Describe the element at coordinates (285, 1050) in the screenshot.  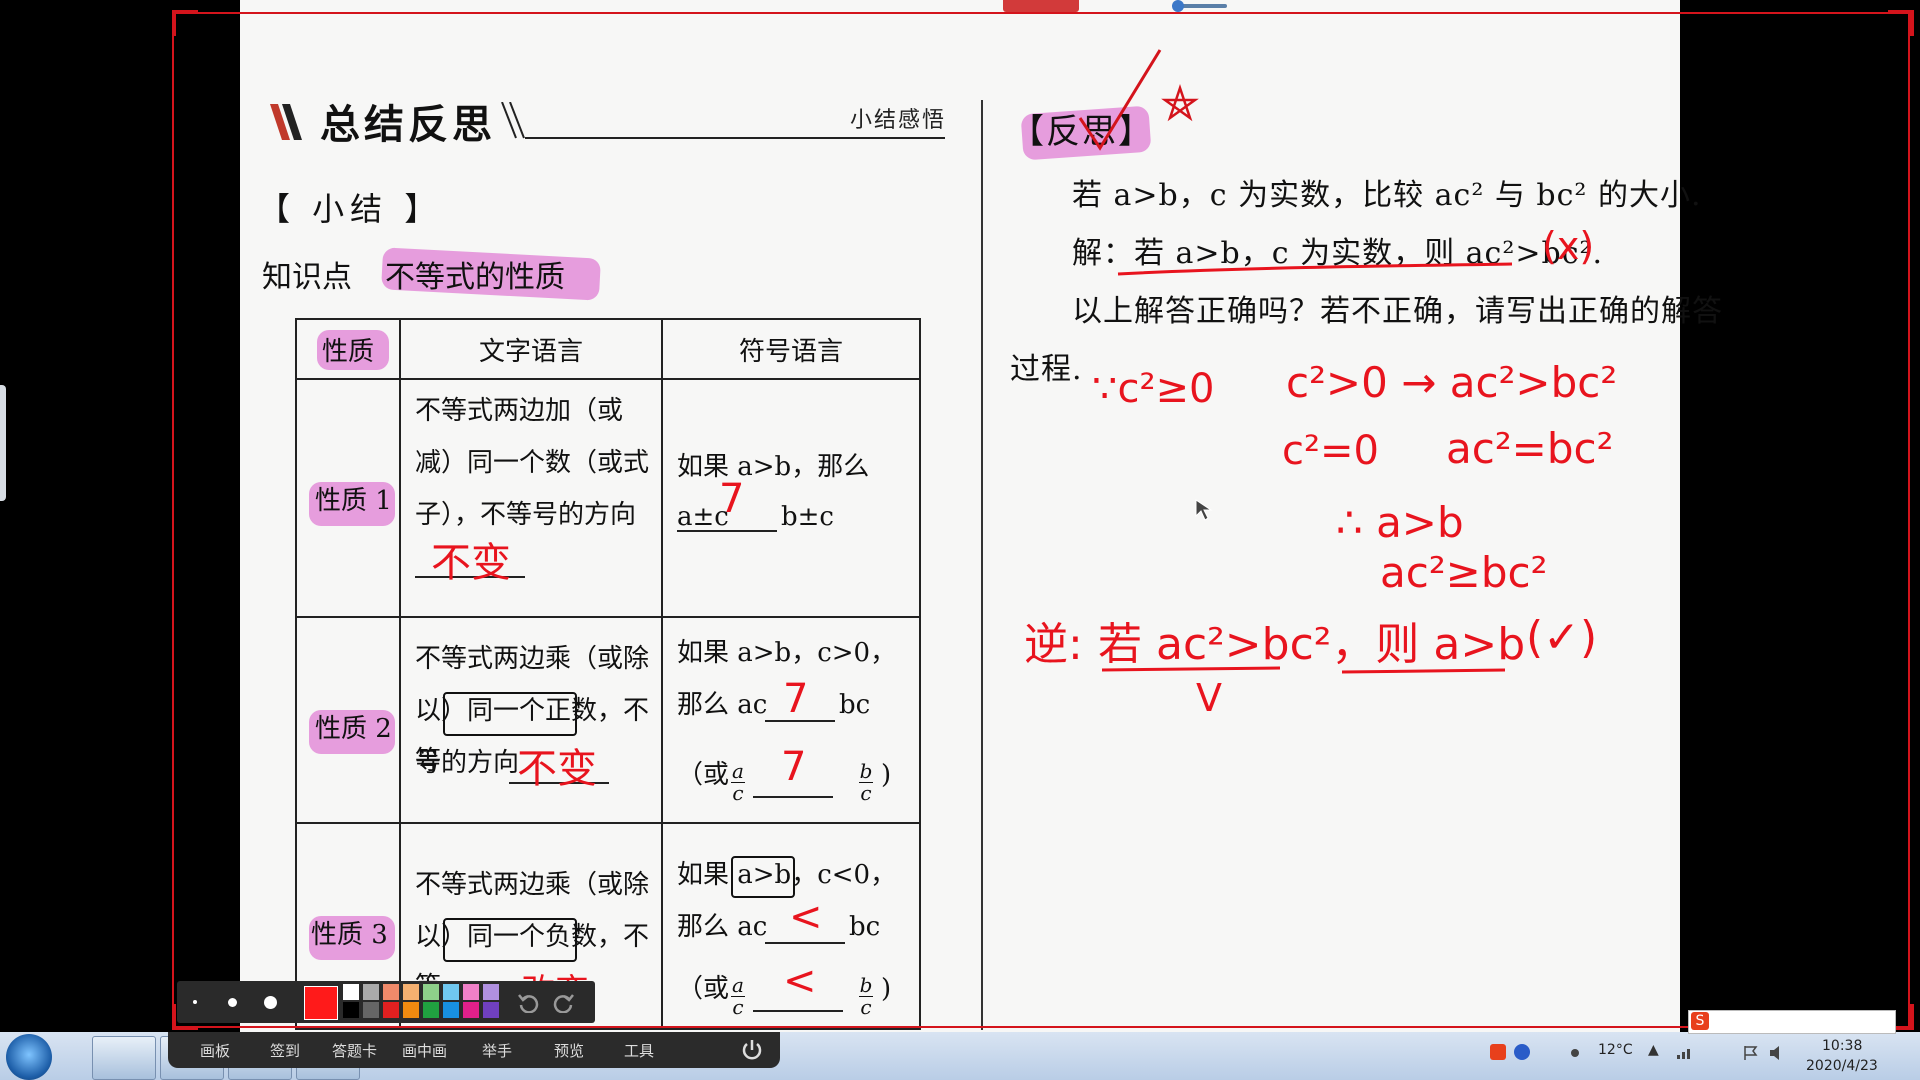
I see `menu-item: 签到` at that location.